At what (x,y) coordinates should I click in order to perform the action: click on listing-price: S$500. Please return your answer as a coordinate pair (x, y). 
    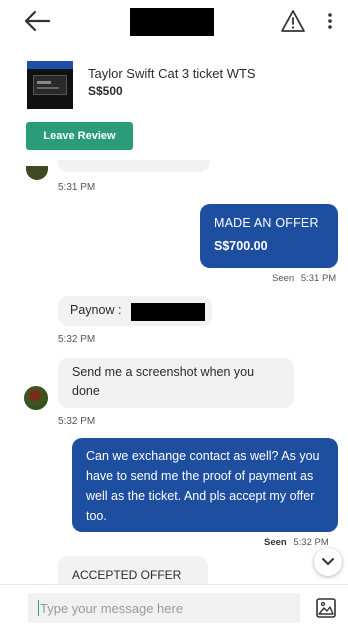
    Looking at the image, I should click on (105, 91).